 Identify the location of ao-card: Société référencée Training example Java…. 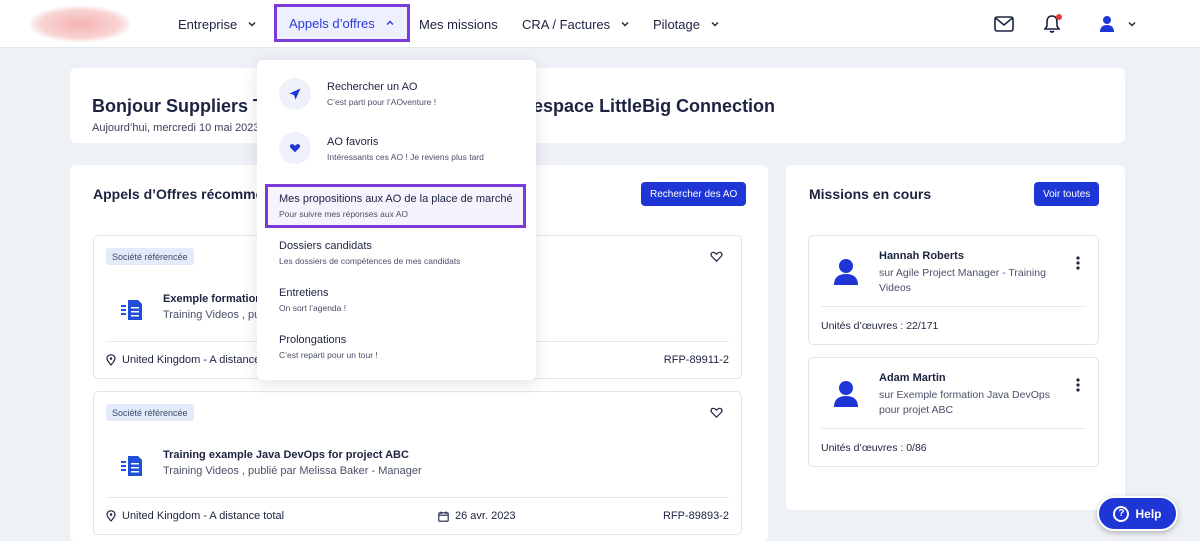
(417, 463).